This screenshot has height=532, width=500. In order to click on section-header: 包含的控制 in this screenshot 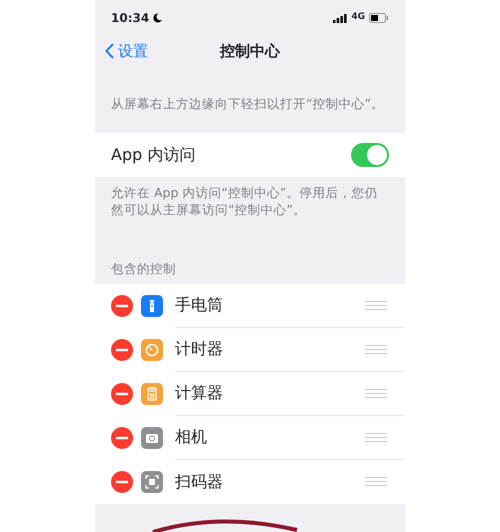, I will do `click(143, 269)`.